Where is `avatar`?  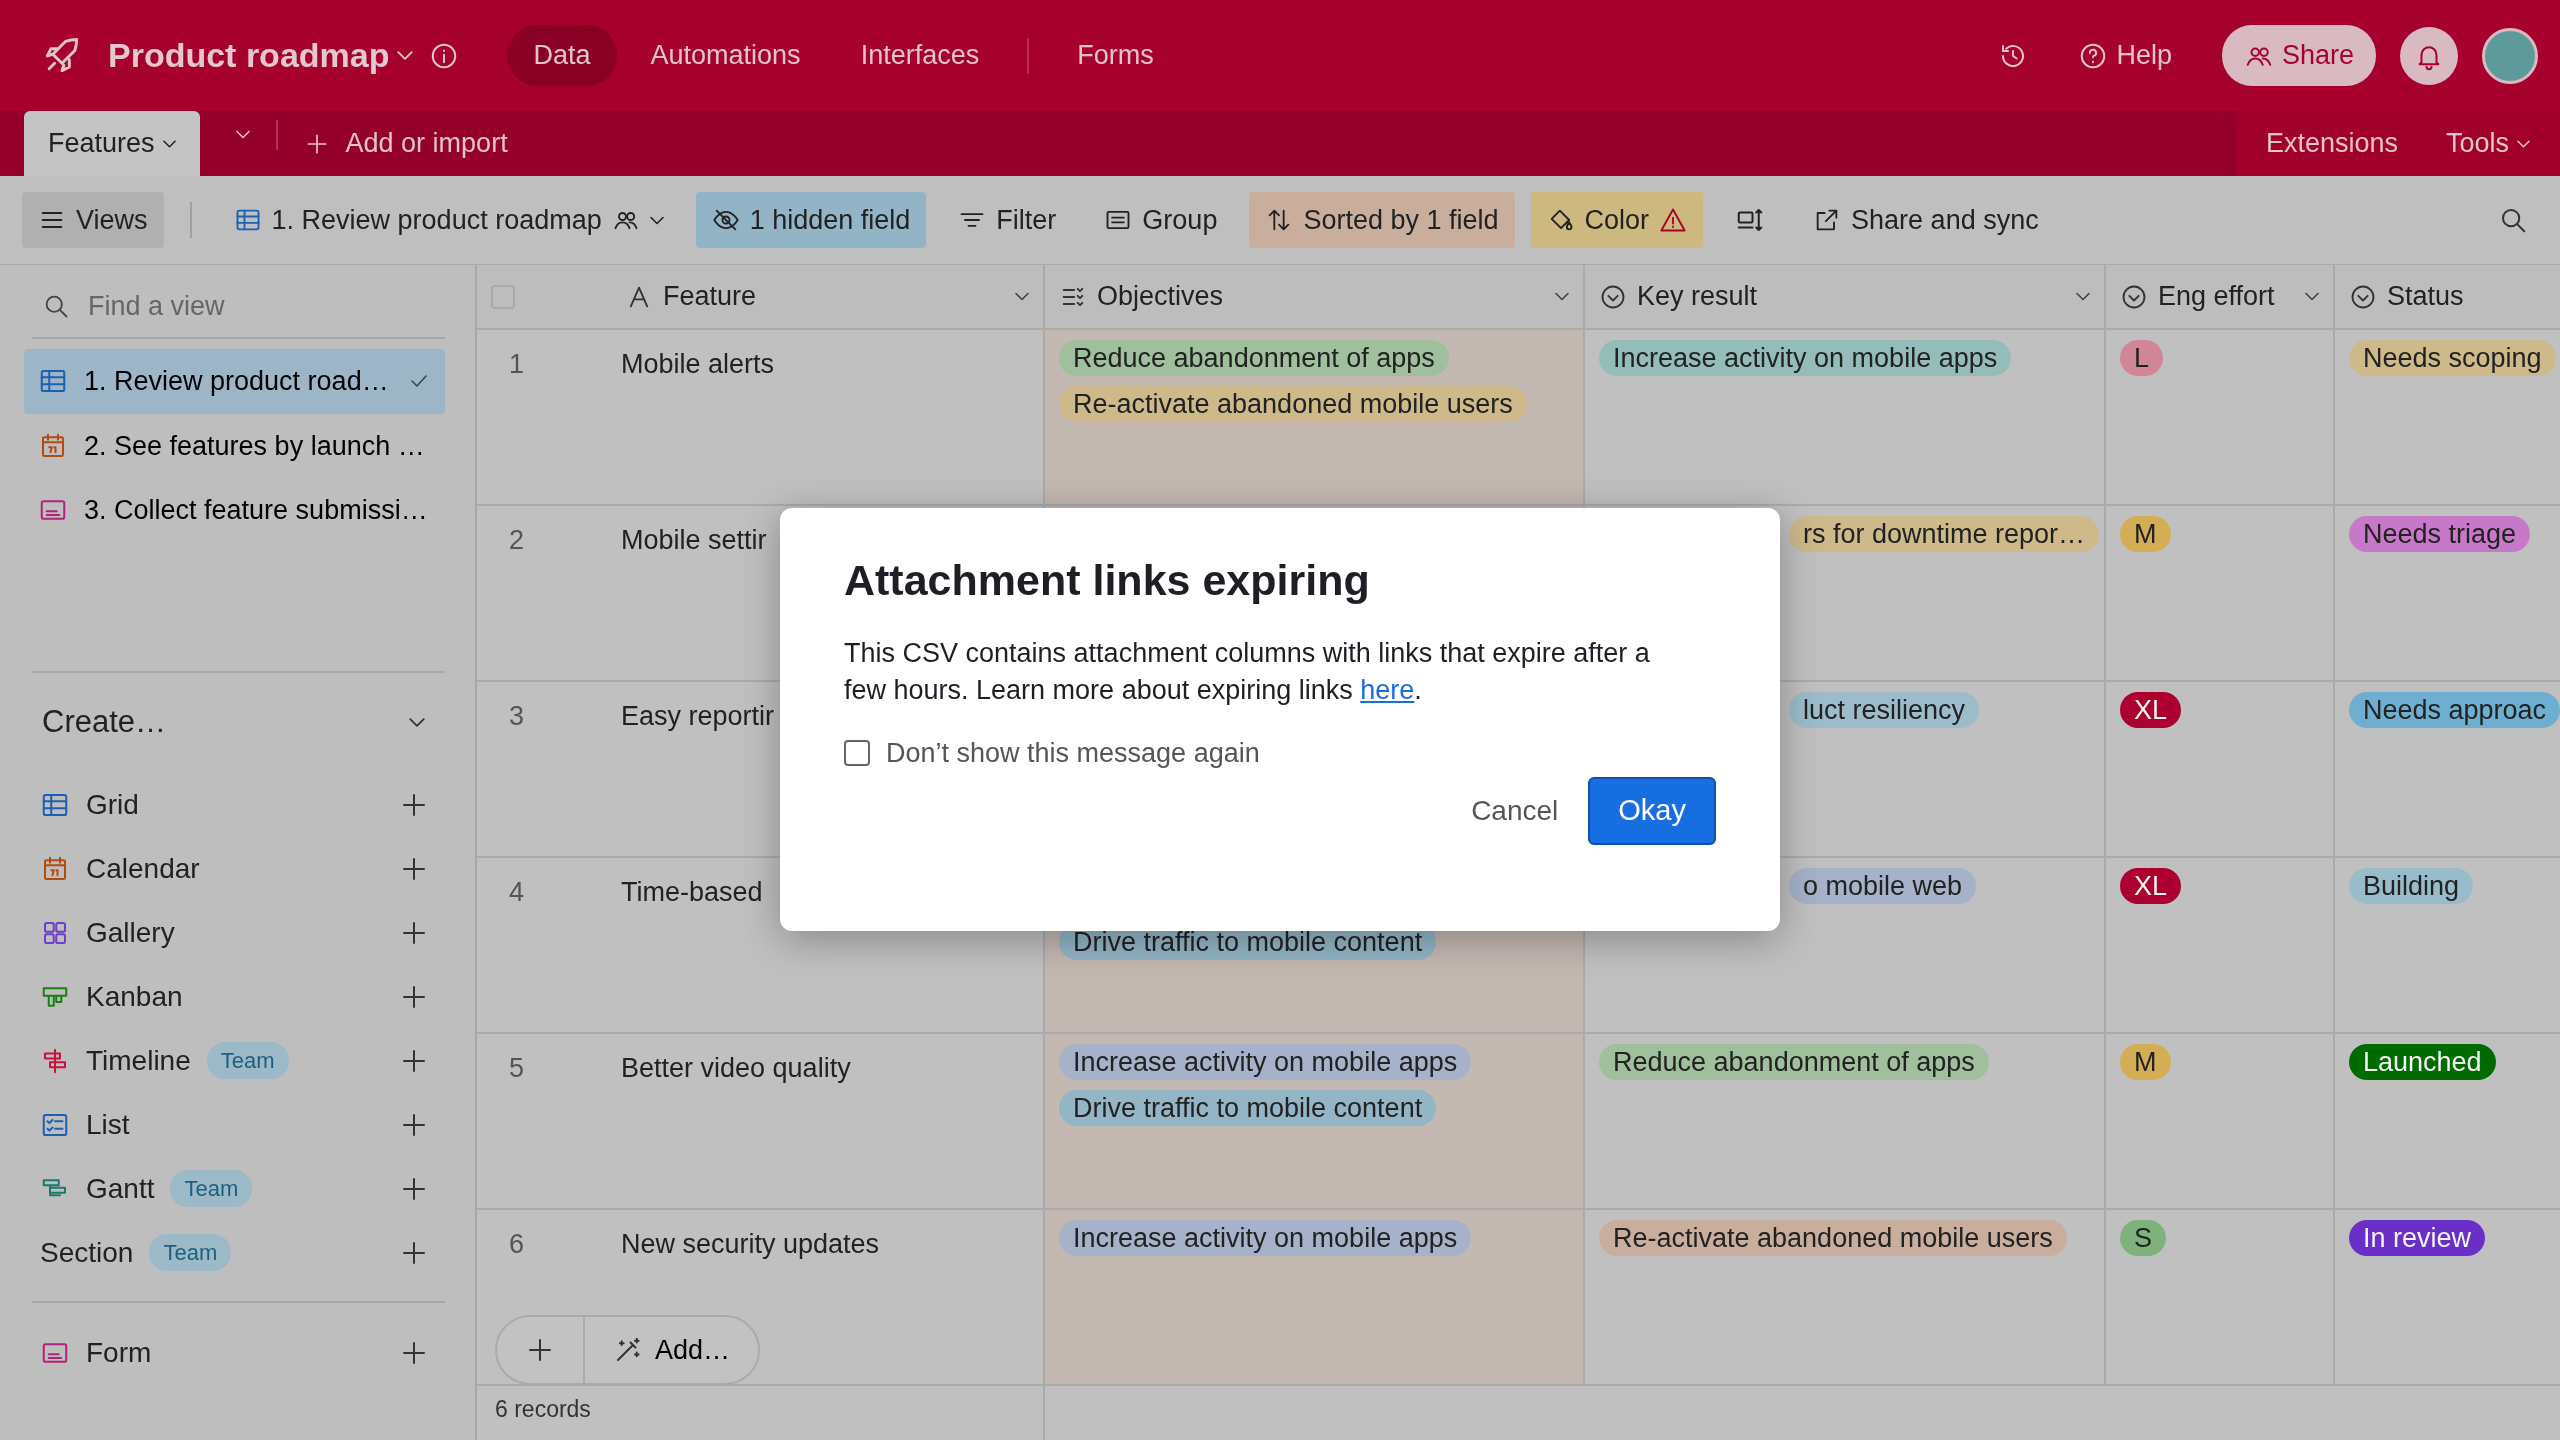 avatar is located at coordinates (2510, 55).